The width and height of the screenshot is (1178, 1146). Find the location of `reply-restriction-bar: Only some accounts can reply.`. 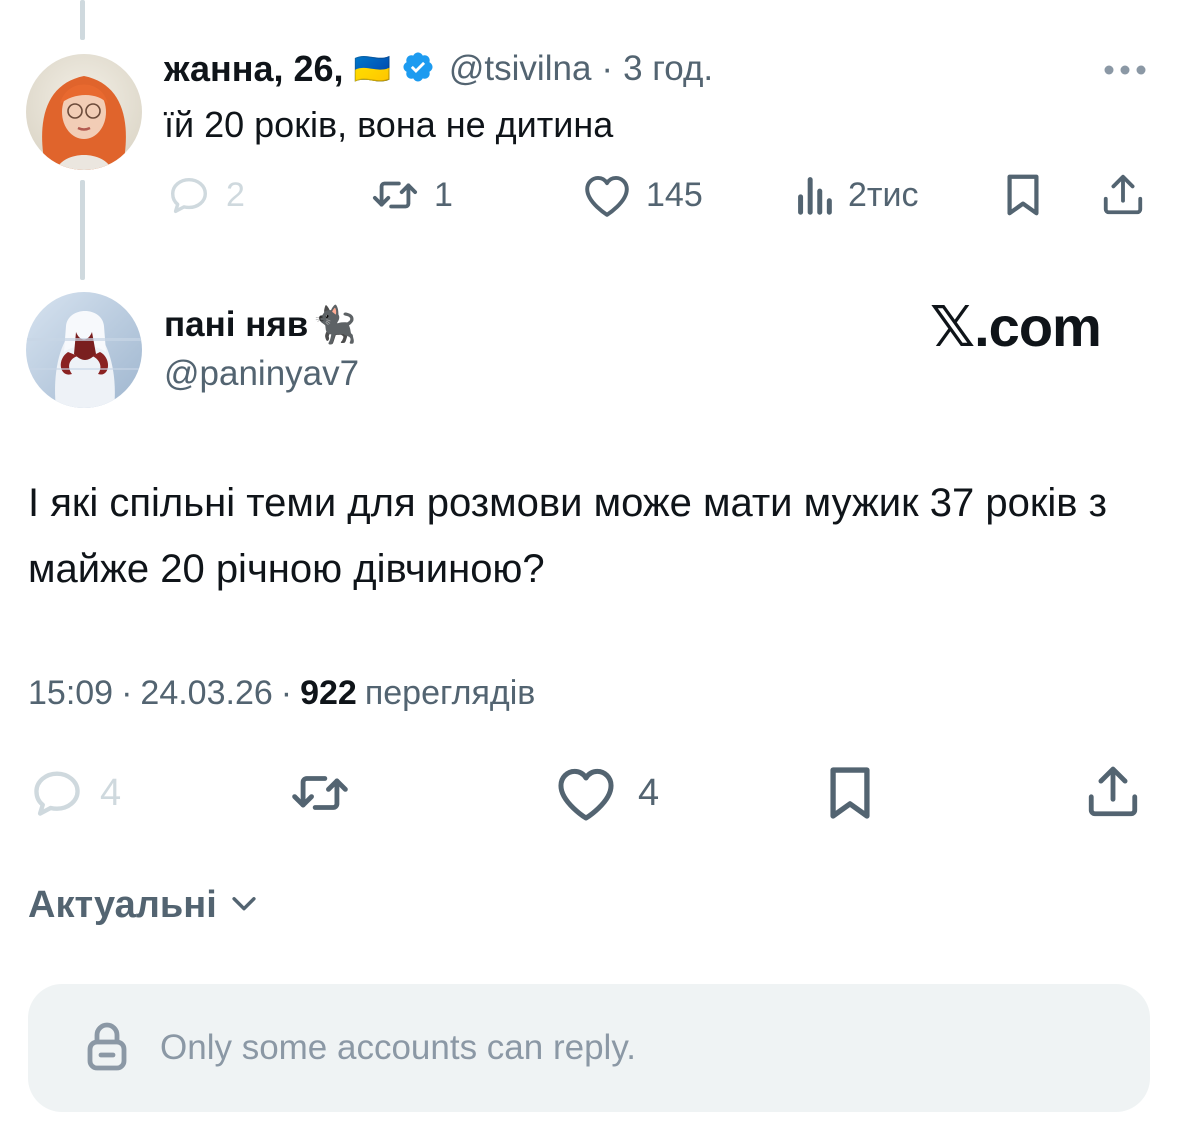

reply-restriction-bar: Only some accounts can reply. is located at coordinates (589, 1048).